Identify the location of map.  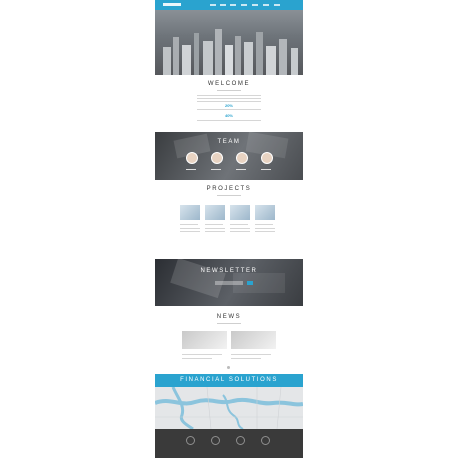
(229, 408).